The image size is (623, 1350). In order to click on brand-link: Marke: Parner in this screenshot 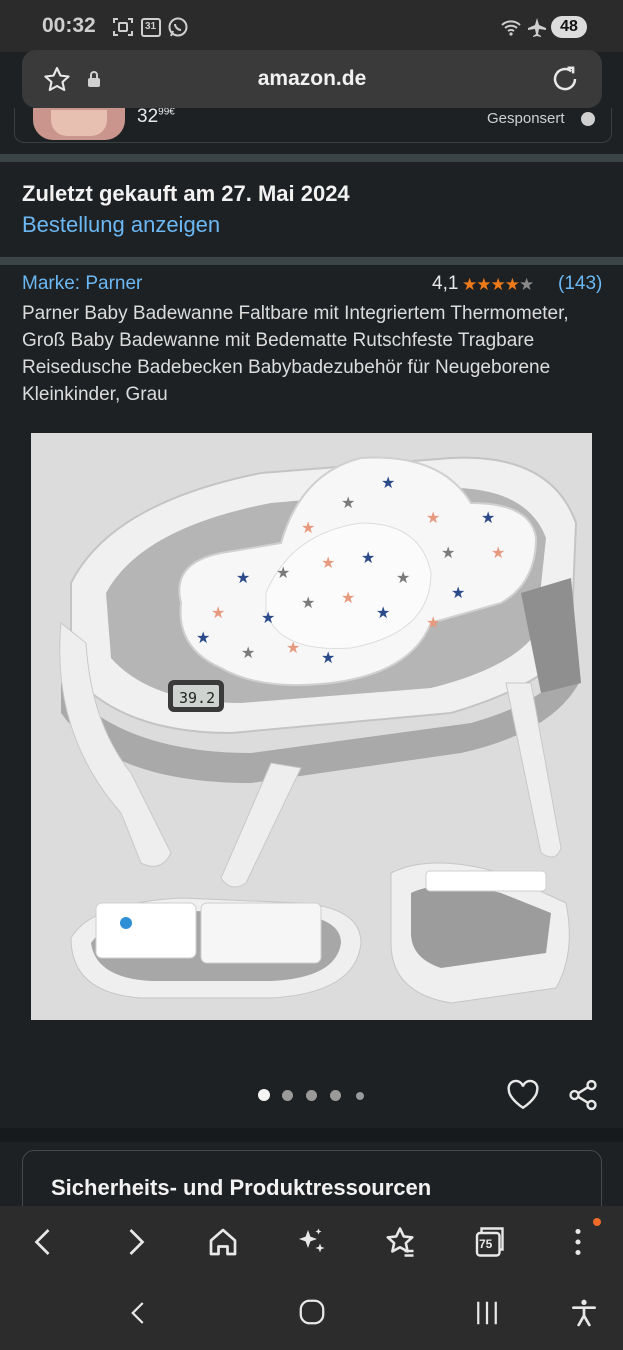, I will do `click(82, 284)`.